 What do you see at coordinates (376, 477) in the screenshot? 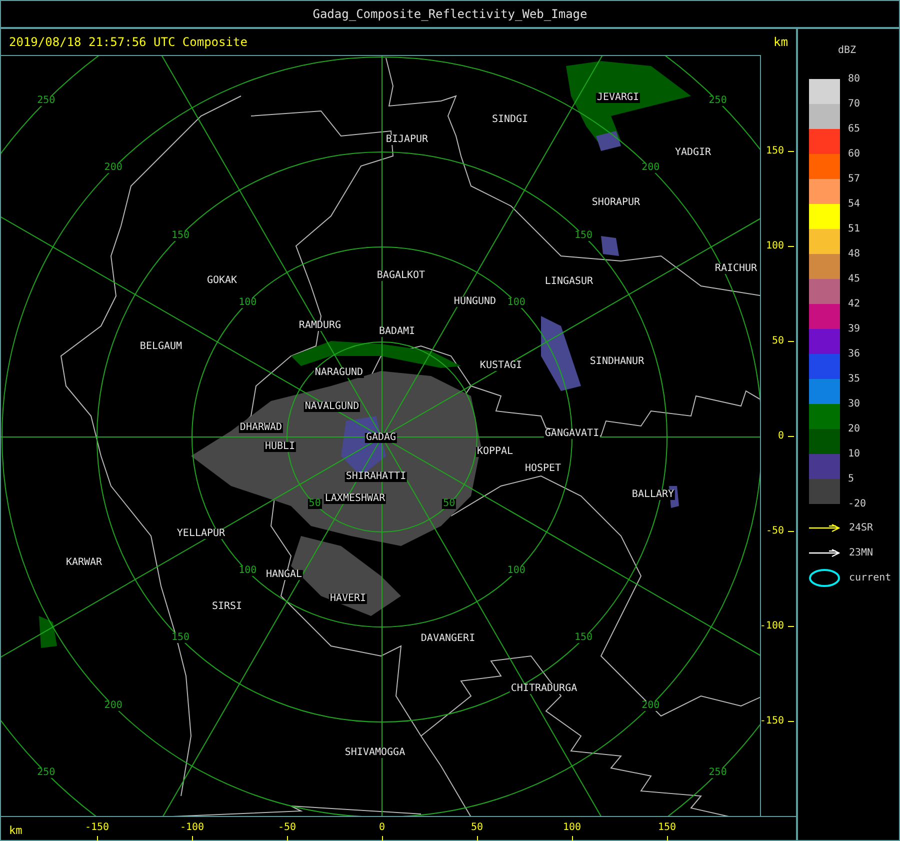
I see `city-label: SHIRAHATTI` at bounding box center [376, 477].